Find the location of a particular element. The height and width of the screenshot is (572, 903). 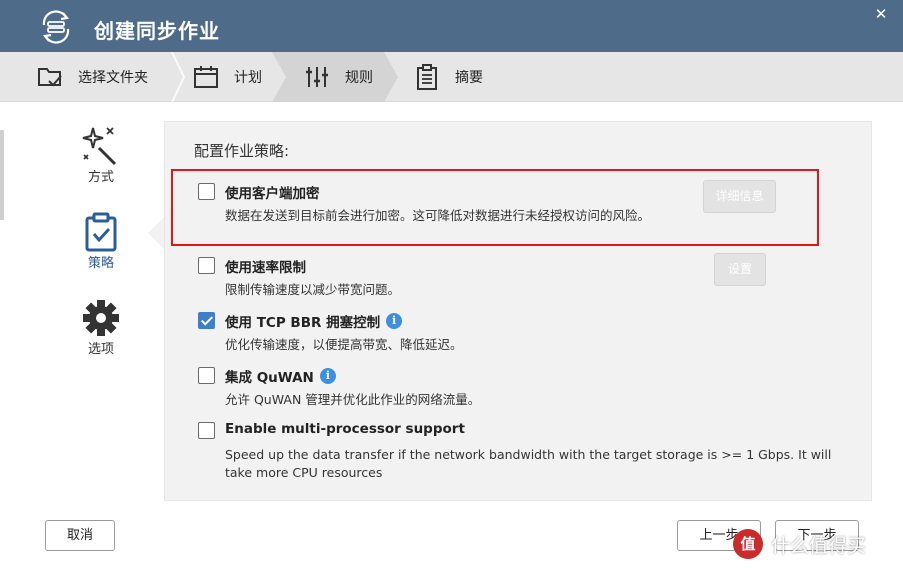

settings-button: 设置 is located at coordinates (740, 269).